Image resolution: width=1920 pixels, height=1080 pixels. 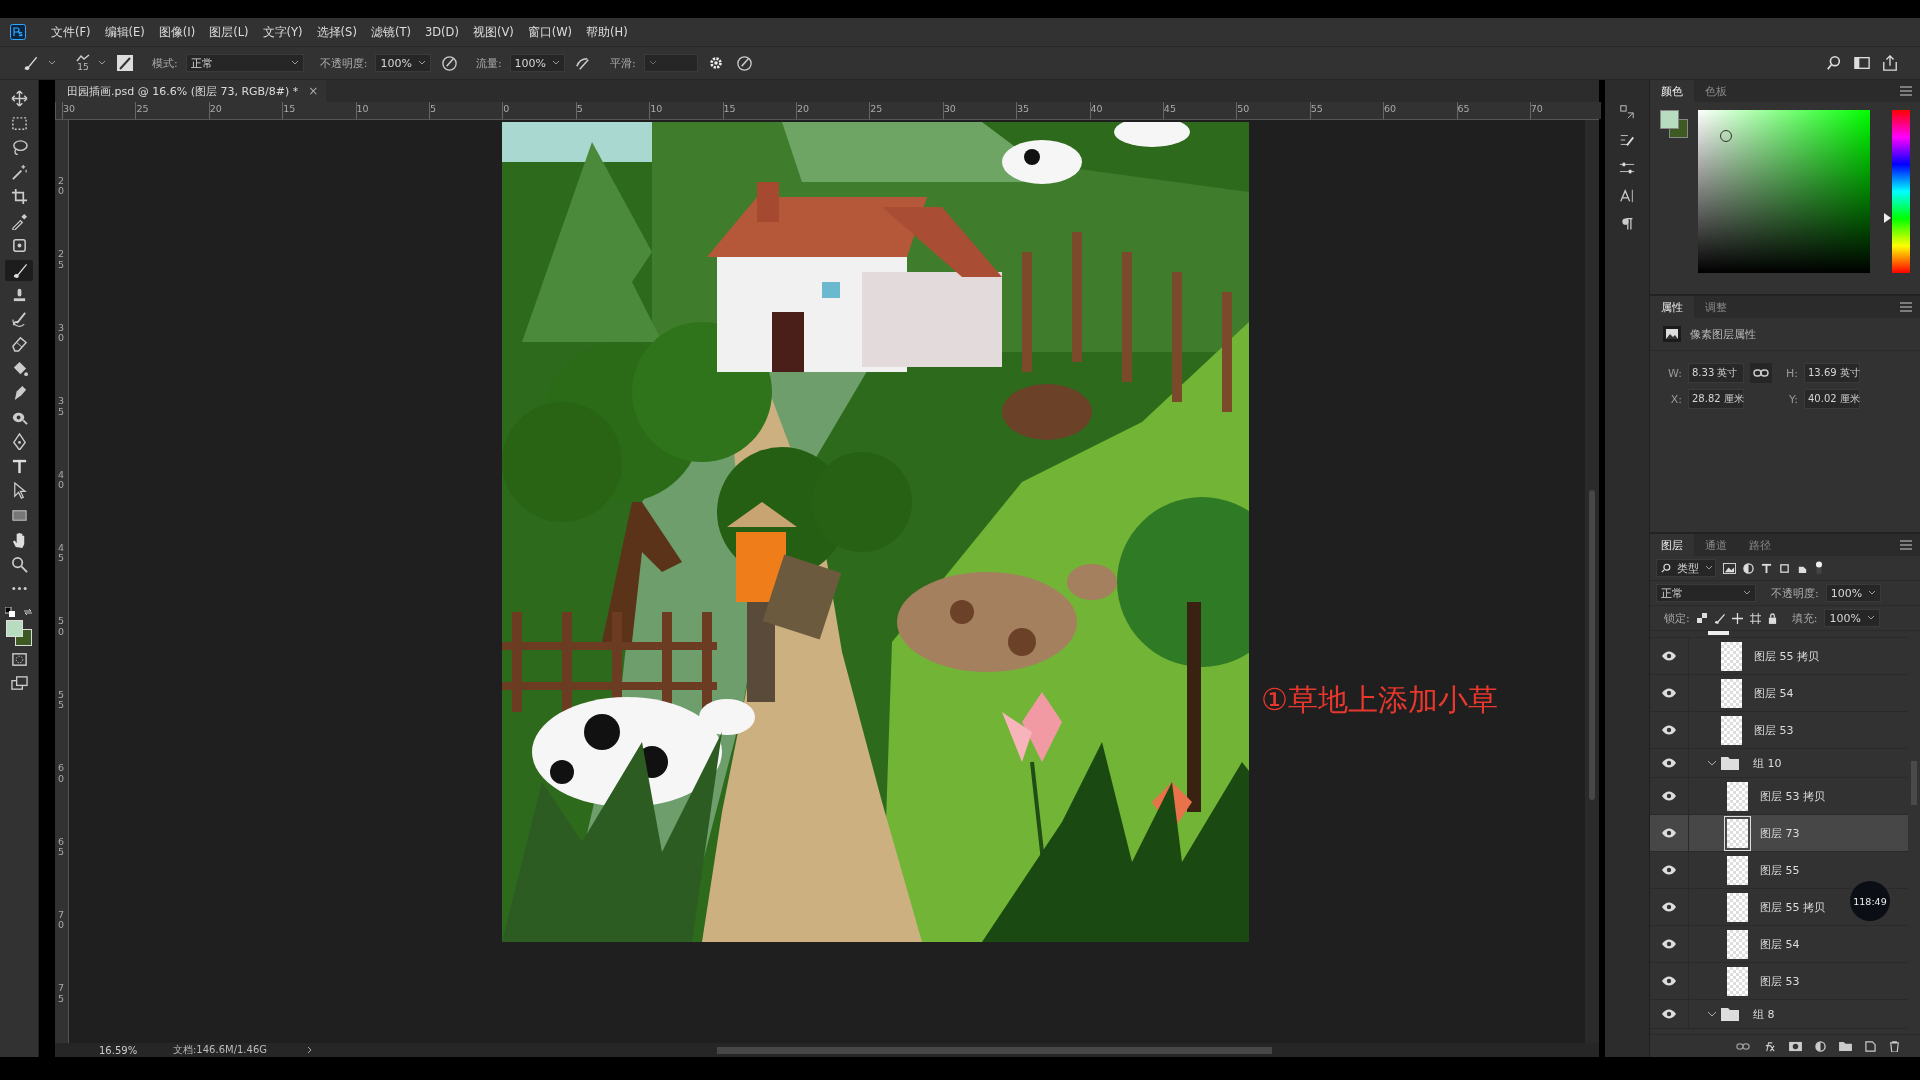 What do you see at coordinates (244, 63) in the screenshot?
I see `mode-dropdown: 正常` at bounding box center [244, 63].